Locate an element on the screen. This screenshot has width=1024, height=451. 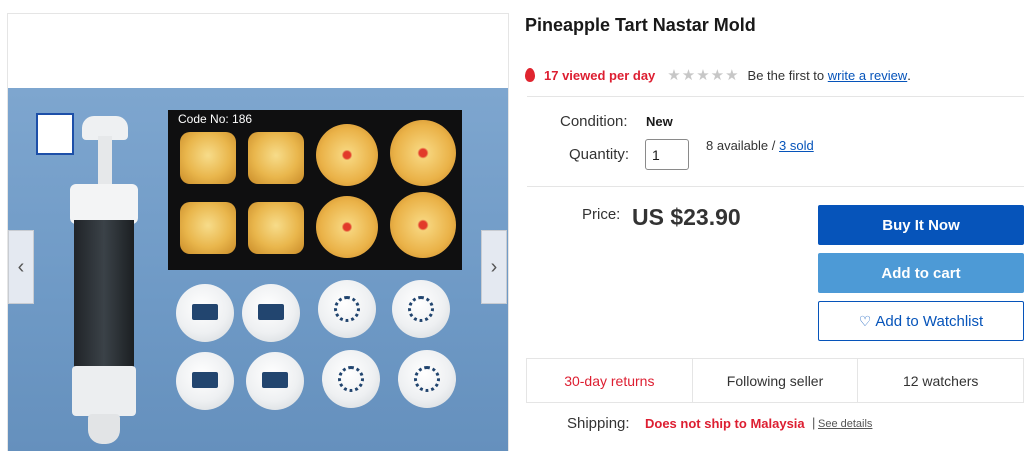
review-suffix: . is located at coordinates (909, 75).